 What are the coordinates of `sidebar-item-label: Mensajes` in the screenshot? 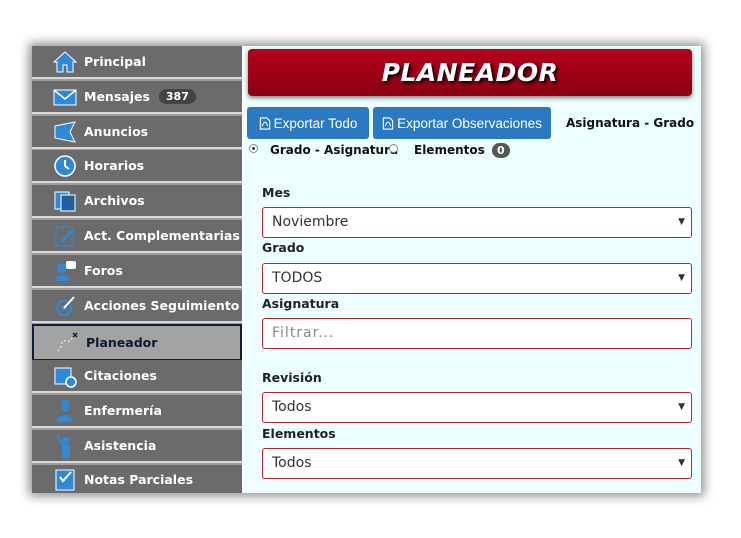 It's located at (117, 96).